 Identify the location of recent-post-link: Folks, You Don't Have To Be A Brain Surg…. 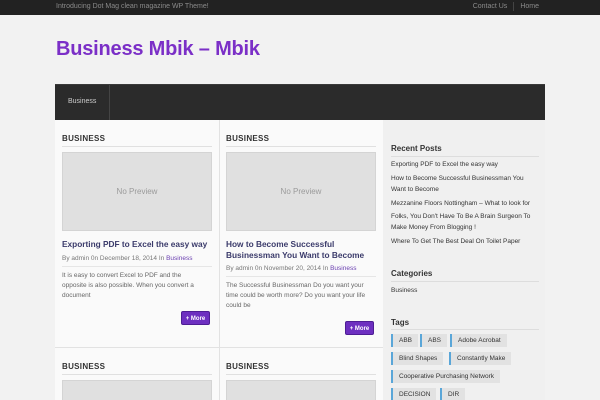
(465, 222).